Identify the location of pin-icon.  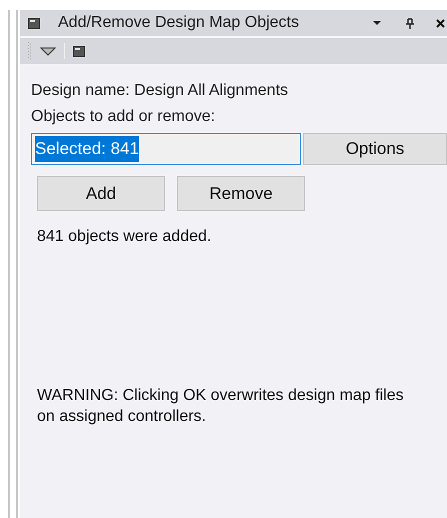
(410, 23).